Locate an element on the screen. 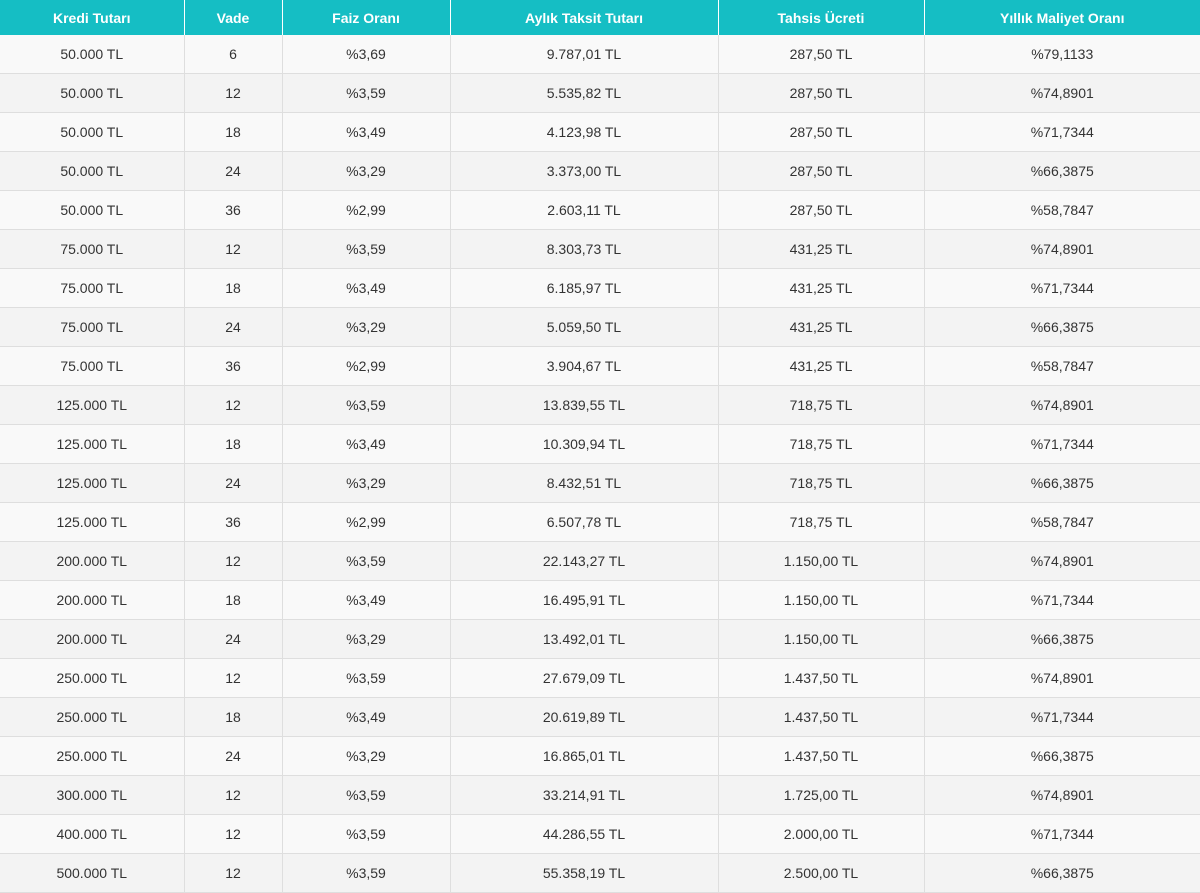 The image size is (1200, 893). cell-aylik-taksit: 6.507,78 TL is located at coordinates (584, 522).